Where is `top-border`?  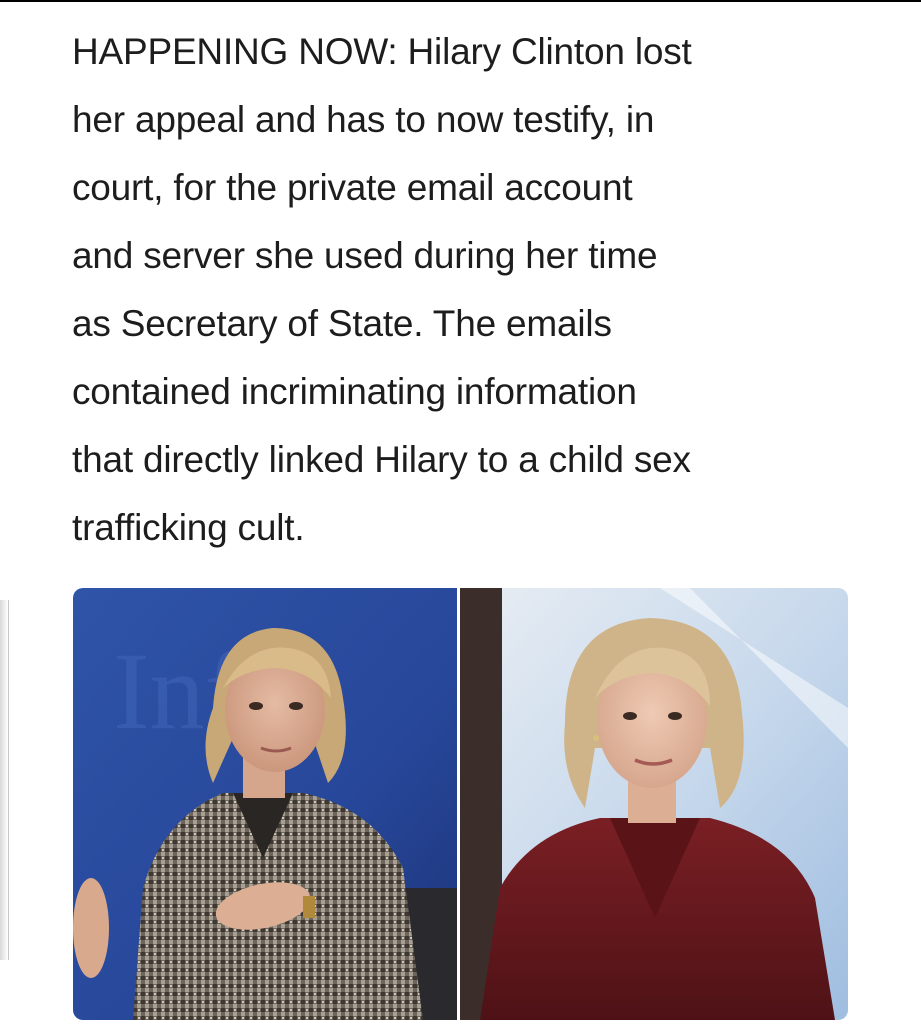
top-border is located at coordinates (460, 1).